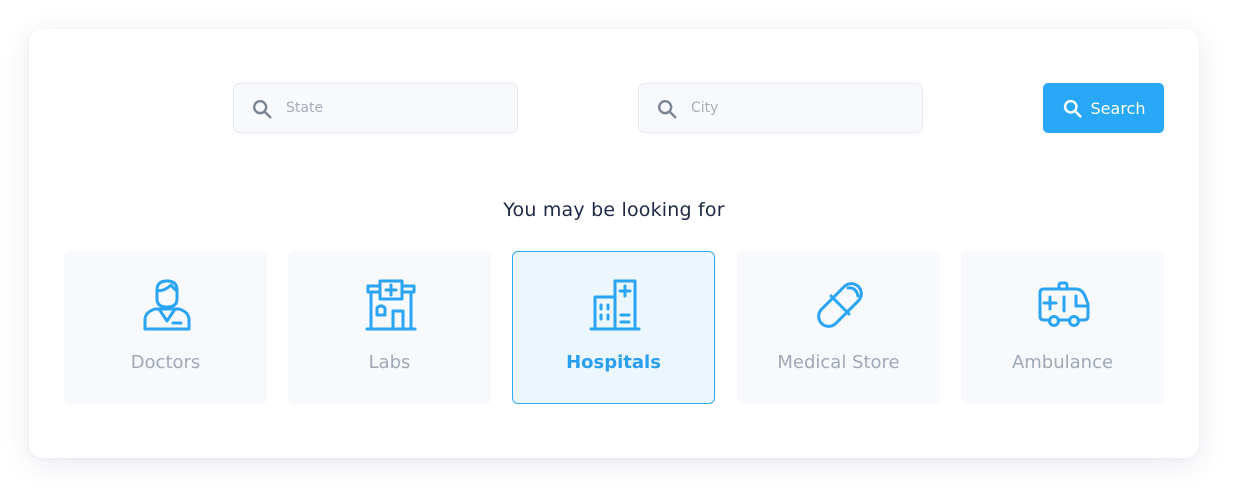  What do you see at coordinates (613, 362) in the screenshot?
I see `category-label: Hospitals` at bounding box center [613, 362].